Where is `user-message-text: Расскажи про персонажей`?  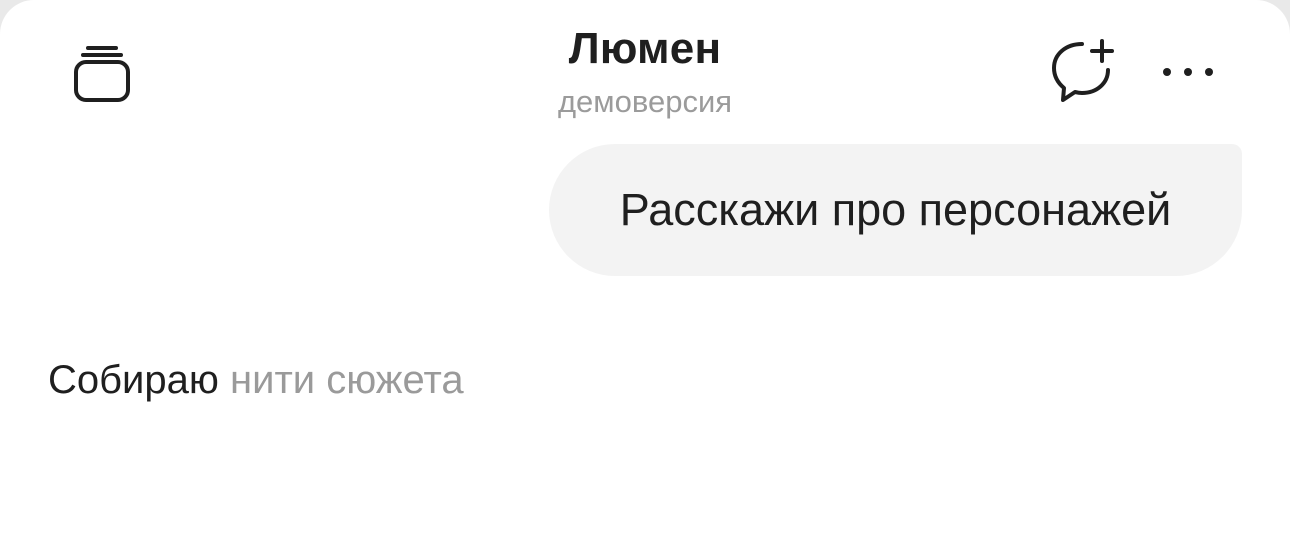 user-message-text: Расскажи про персонажей is located at coordinates (895, 209).